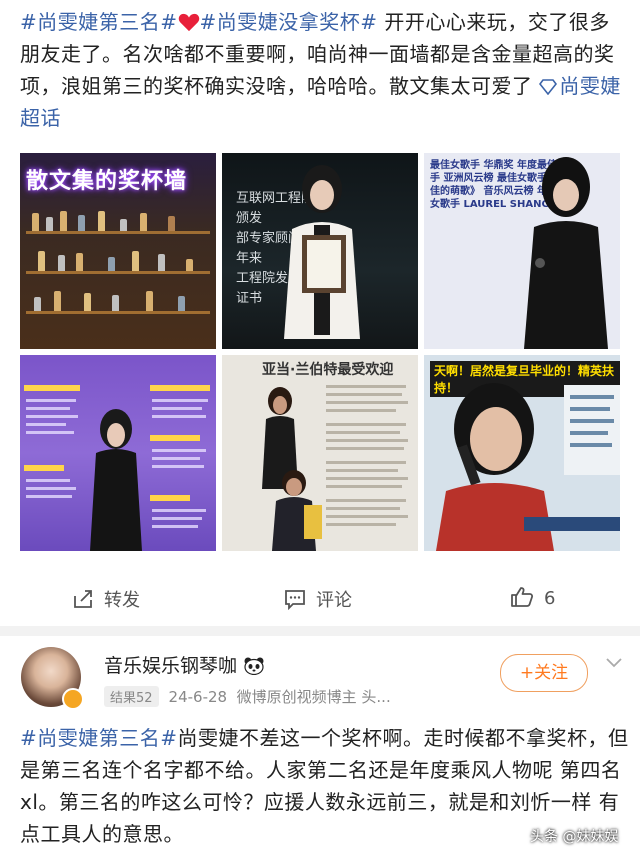 This screenshot has width=640, height=854. Describe the element at coordinates (73, 699) in the screenshot. I see `verified-badge-icon` at that location.